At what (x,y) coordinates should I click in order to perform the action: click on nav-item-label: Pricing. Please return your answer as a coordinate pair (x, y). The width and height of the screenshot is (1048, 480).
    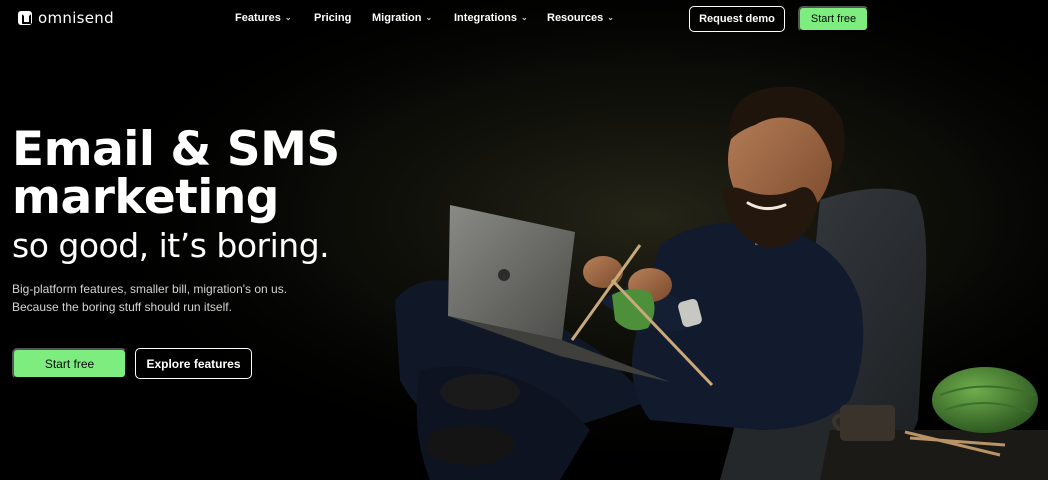
    Looking at the image, I should click on (333, 18).